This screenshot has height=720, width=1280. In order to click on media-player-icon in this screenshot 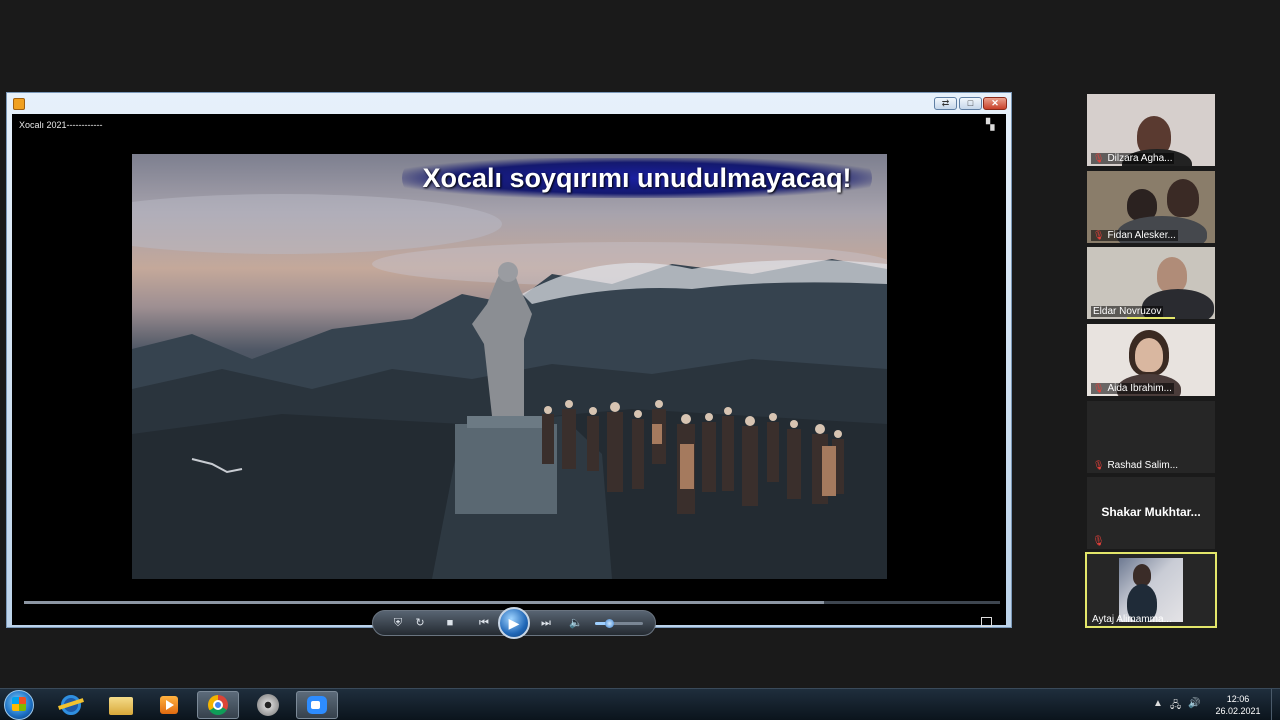, I will do `click(169, 705)`.